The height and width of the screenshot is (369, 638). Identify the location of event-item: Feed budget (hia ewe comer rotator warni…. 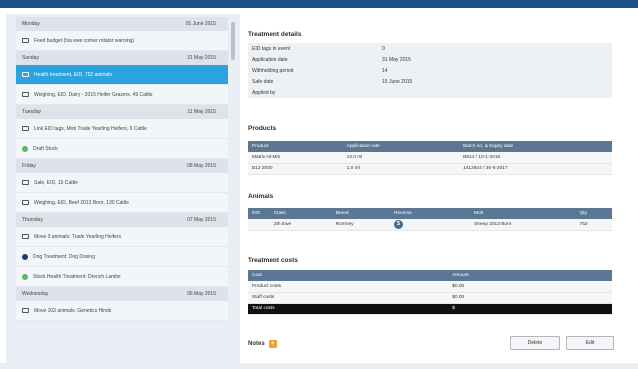
(122, 41).